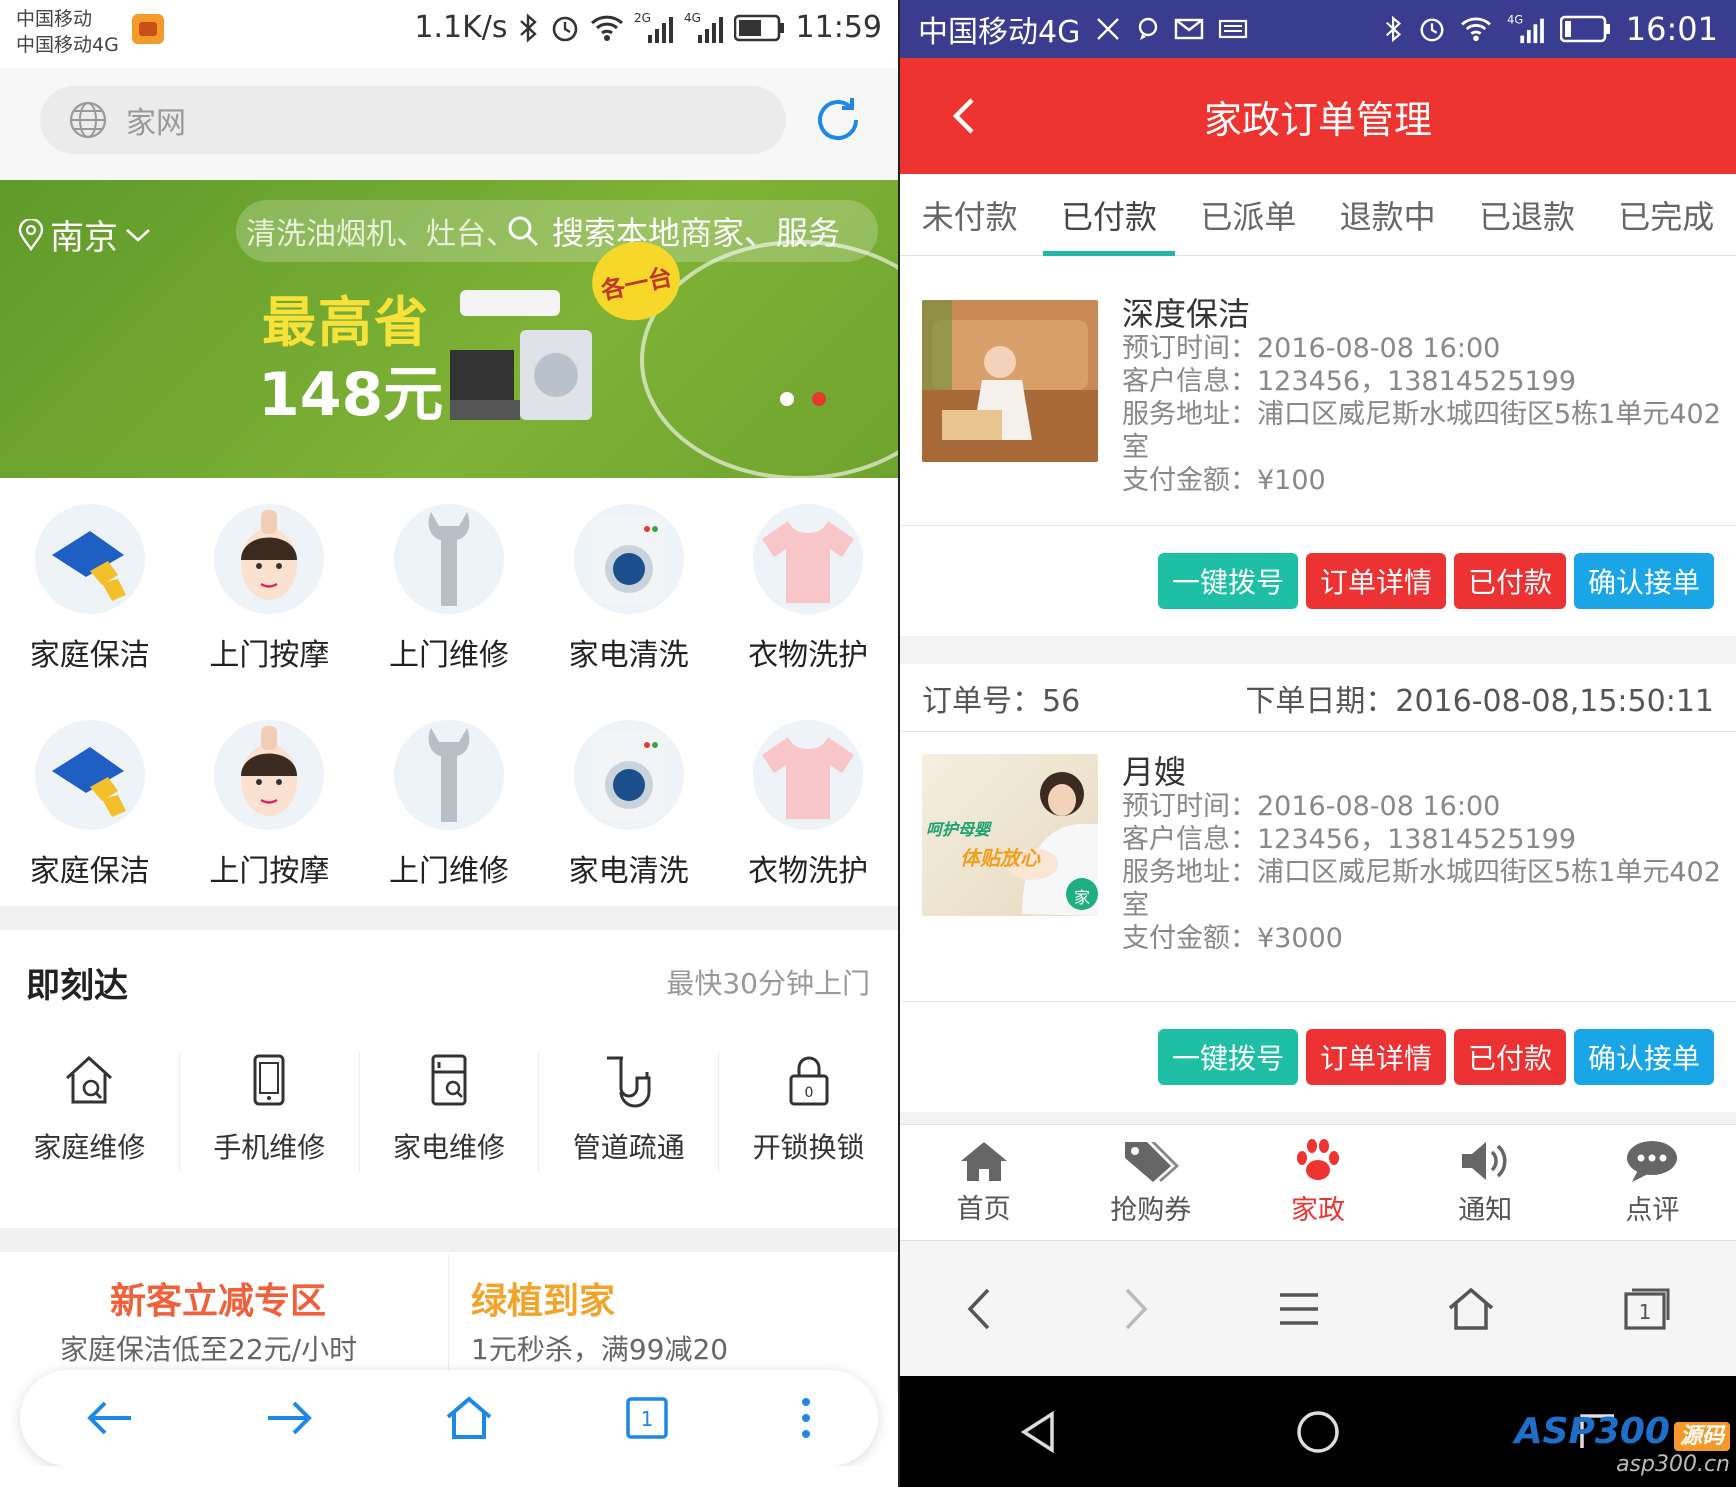 Image resolution: width=1736 pixels, height=1487 pixels. I want to click on nav-review: 点评, so click(1652, 1182).